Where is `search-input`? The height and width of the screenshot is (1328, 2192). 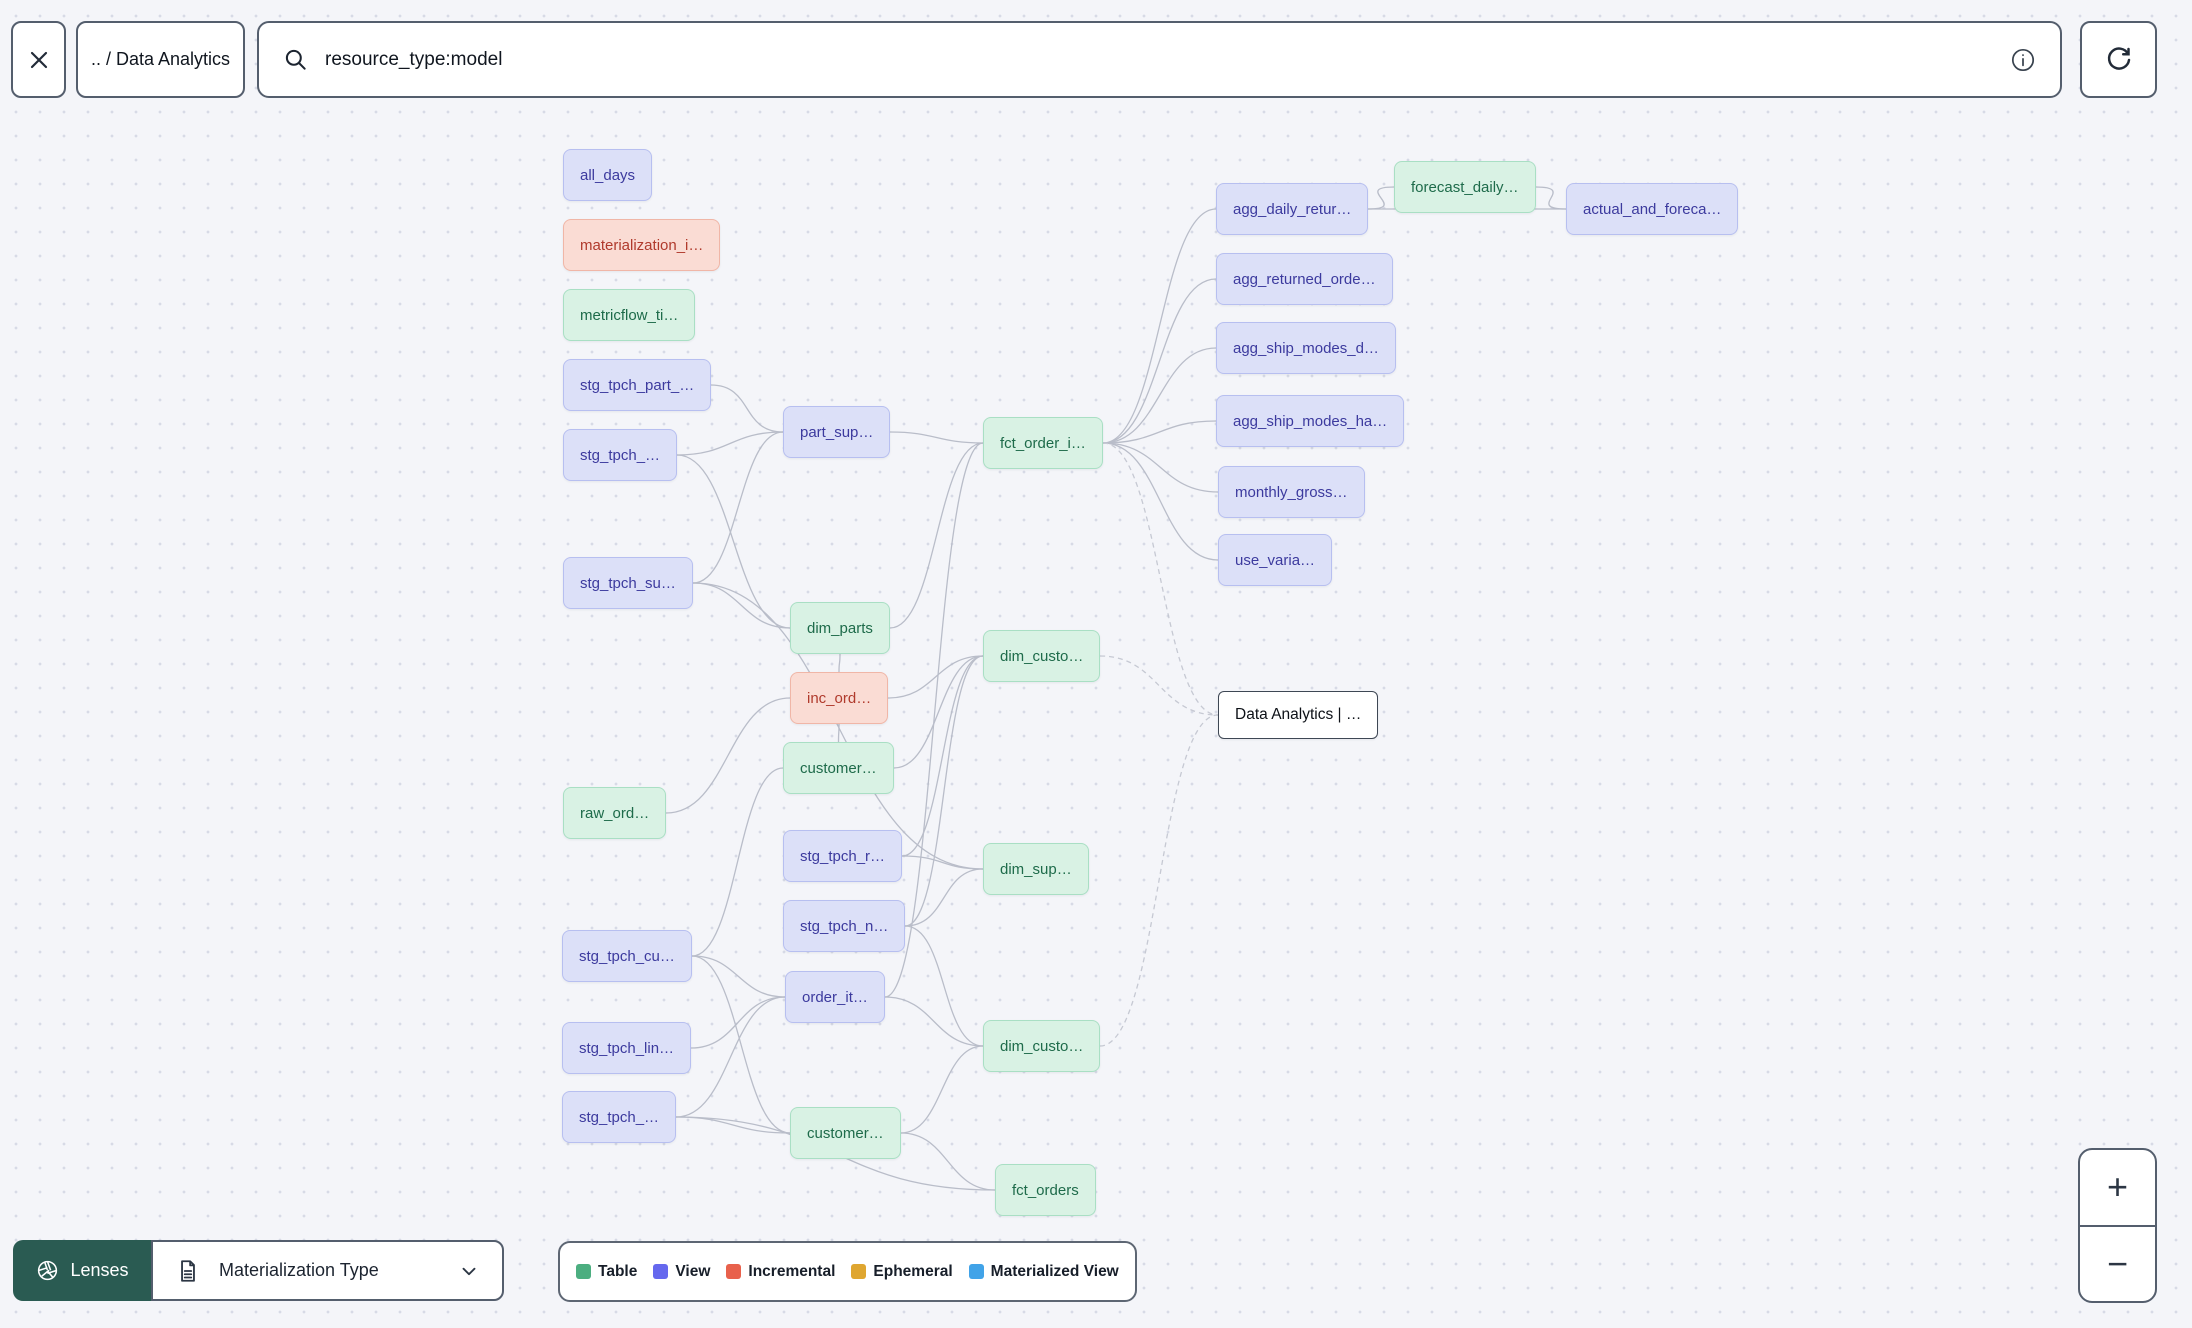
search-input is located at coordinates (1159, 59).